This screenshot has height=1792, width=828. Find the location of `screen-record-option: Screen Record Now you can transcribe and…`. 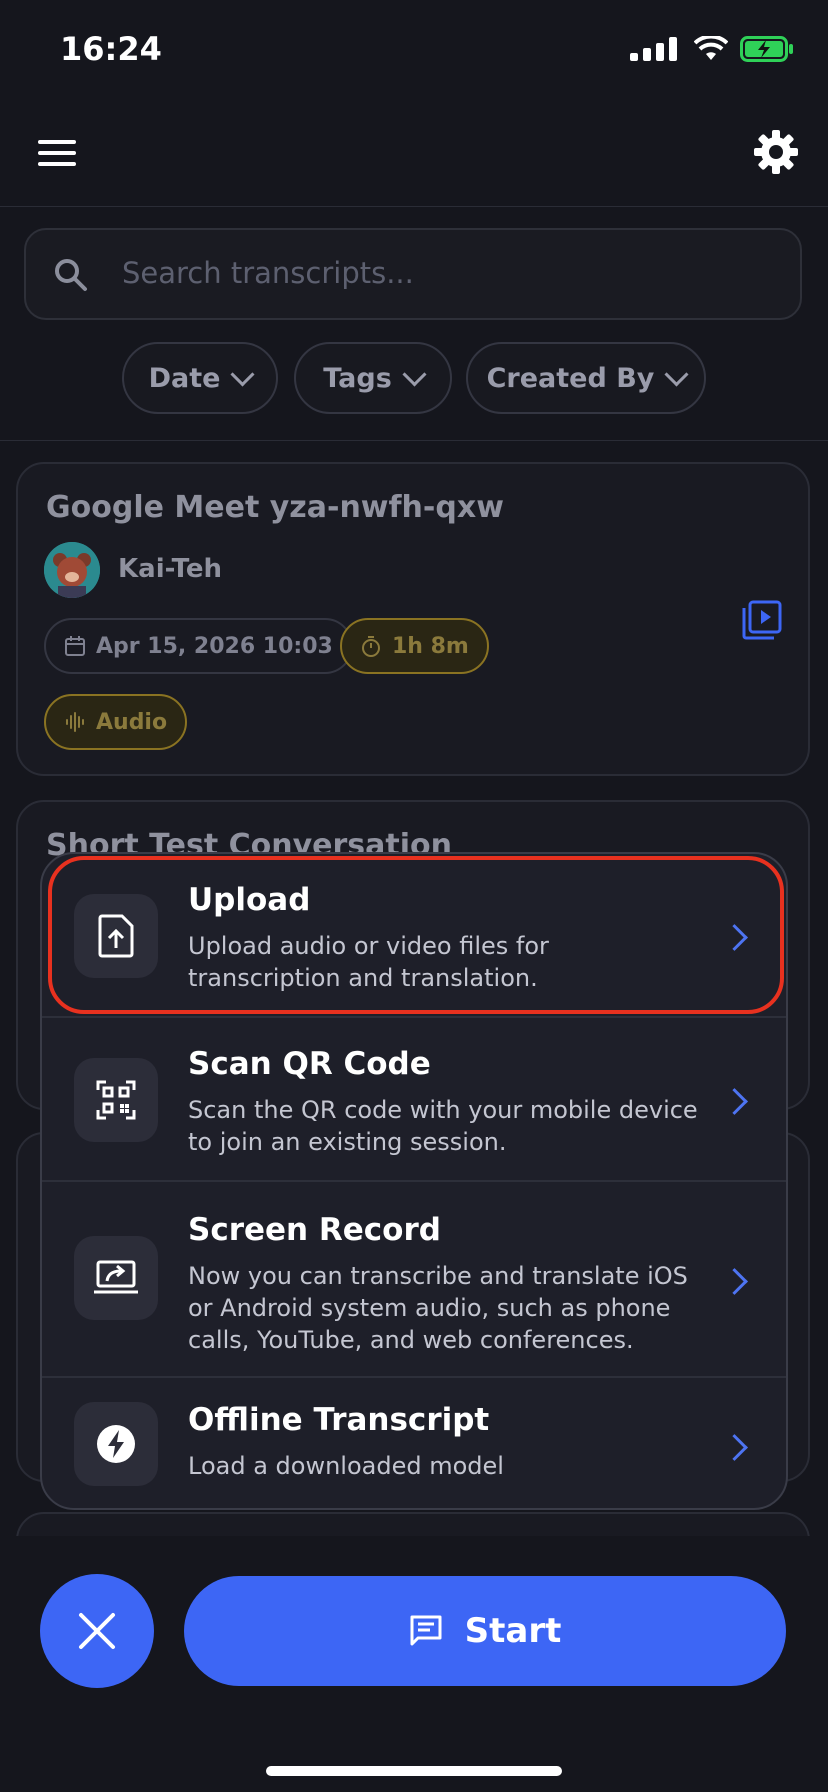

screen-record-option: Screen Record Now you can transcribe and… is located at coordinates (414, 1280).